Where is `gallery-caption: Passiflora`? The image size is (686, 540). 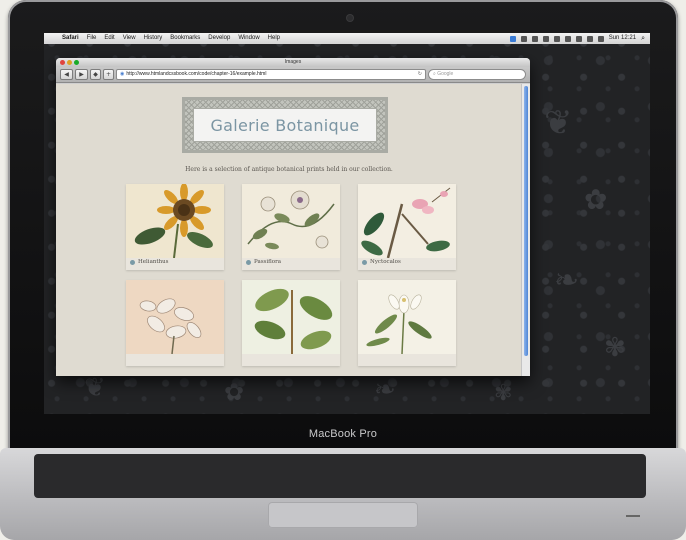
gallery-caption: Passiflora is located at coordinates (263, 262).